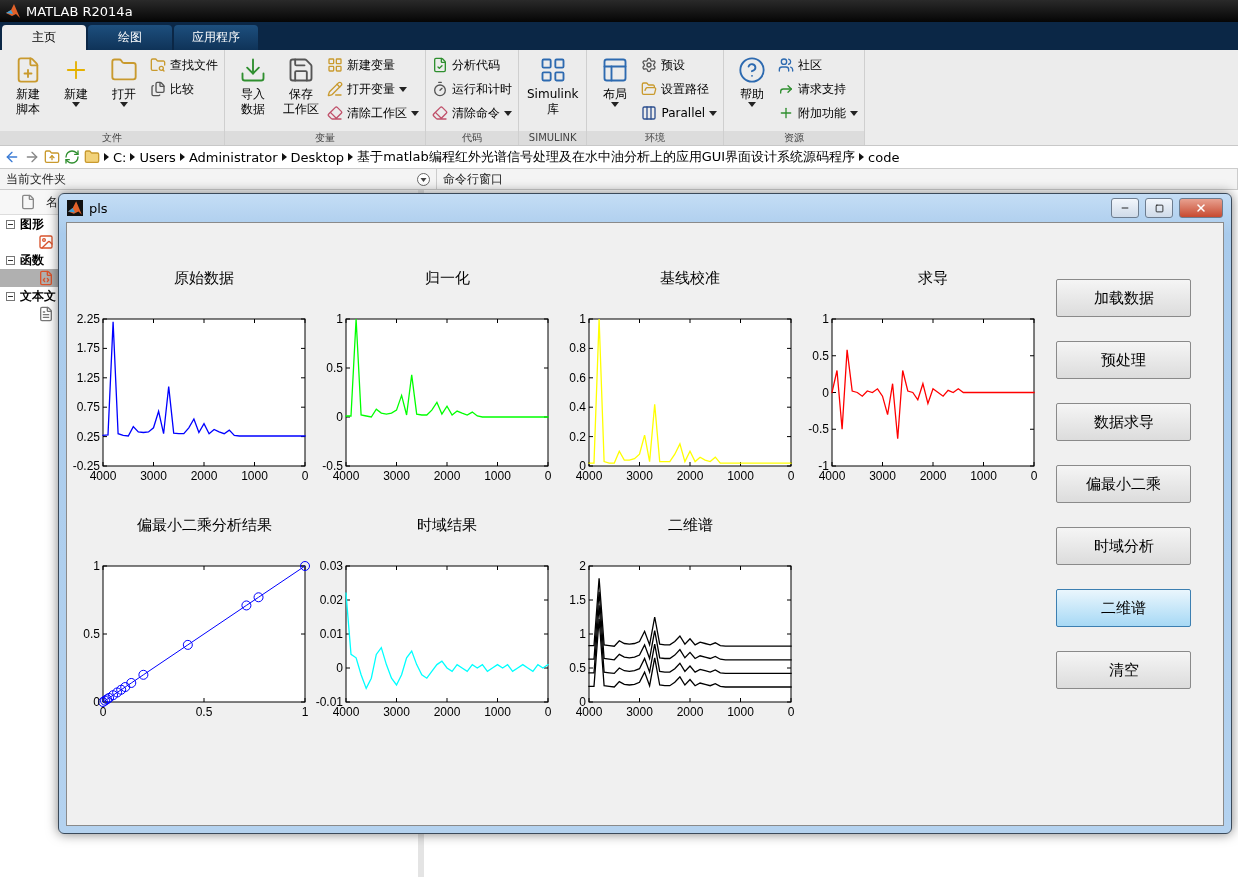 The height and width of the screenshot is (877, 1238). Describe the element at coordinates (301, 70) in the screenshot. I see `save-icon` at that location.